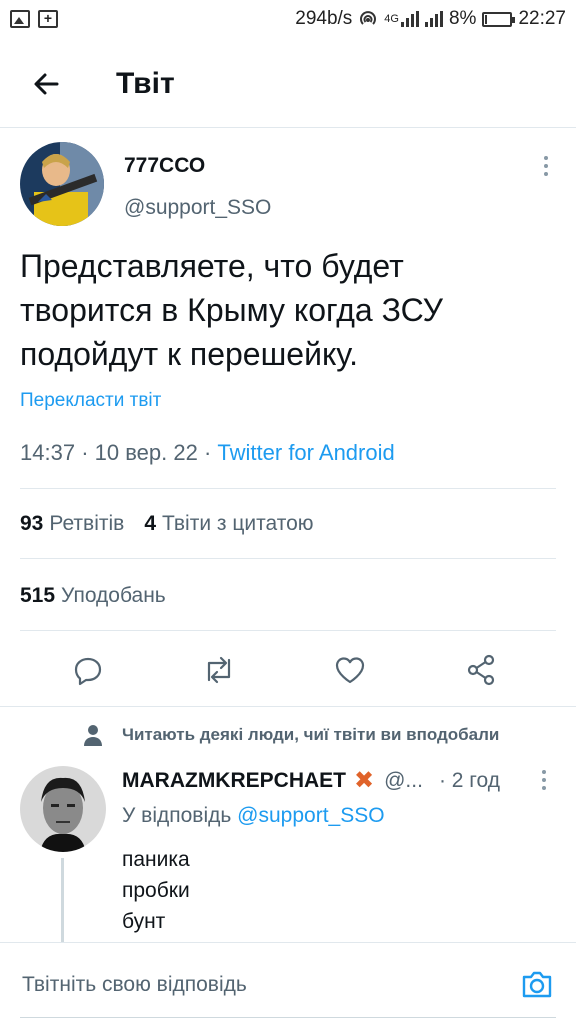 Image resolution: width=576 pixels, height=1024 pixels. Describe the element at coordinates (499, 19) in the screenshot. I see `battery-icon` at that location.